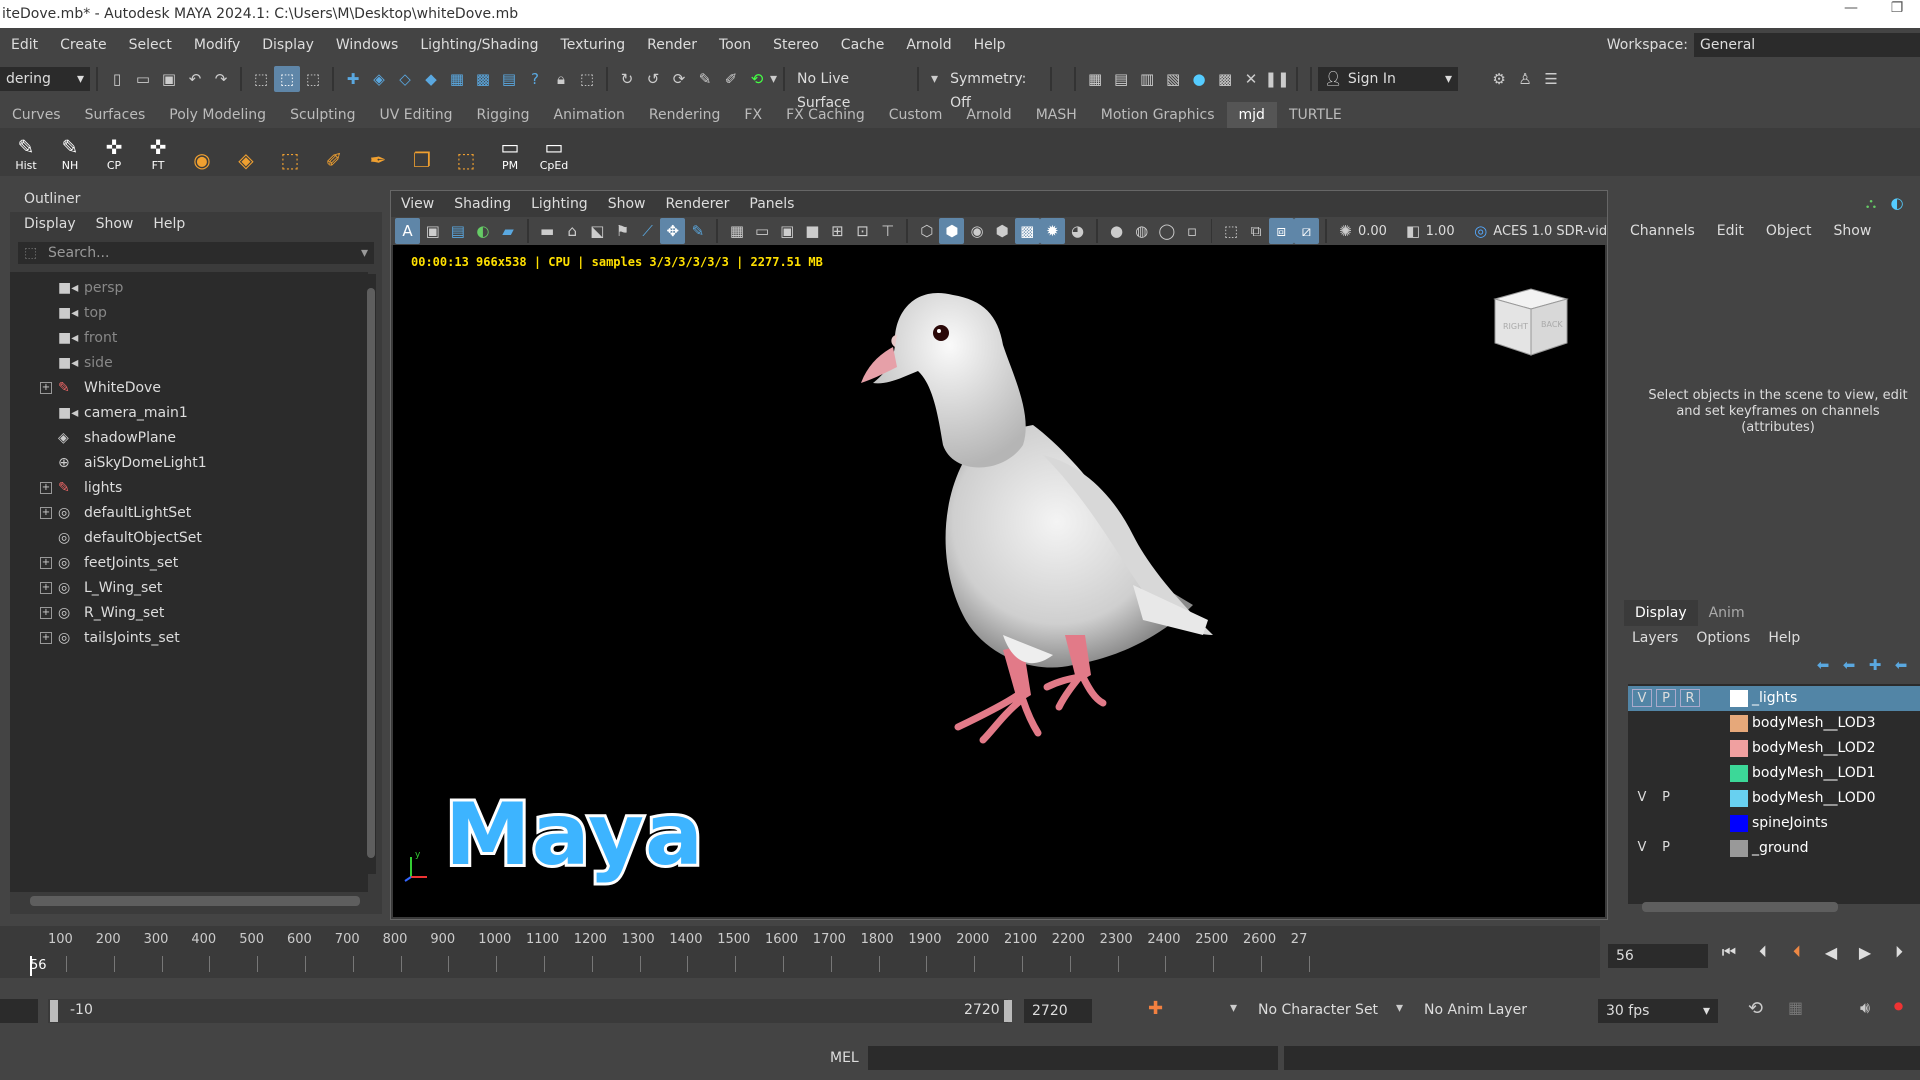 Image resolution: width=1920 pixels, height=1080 pixels. I want to click on command-input, so click(1073, 1058).